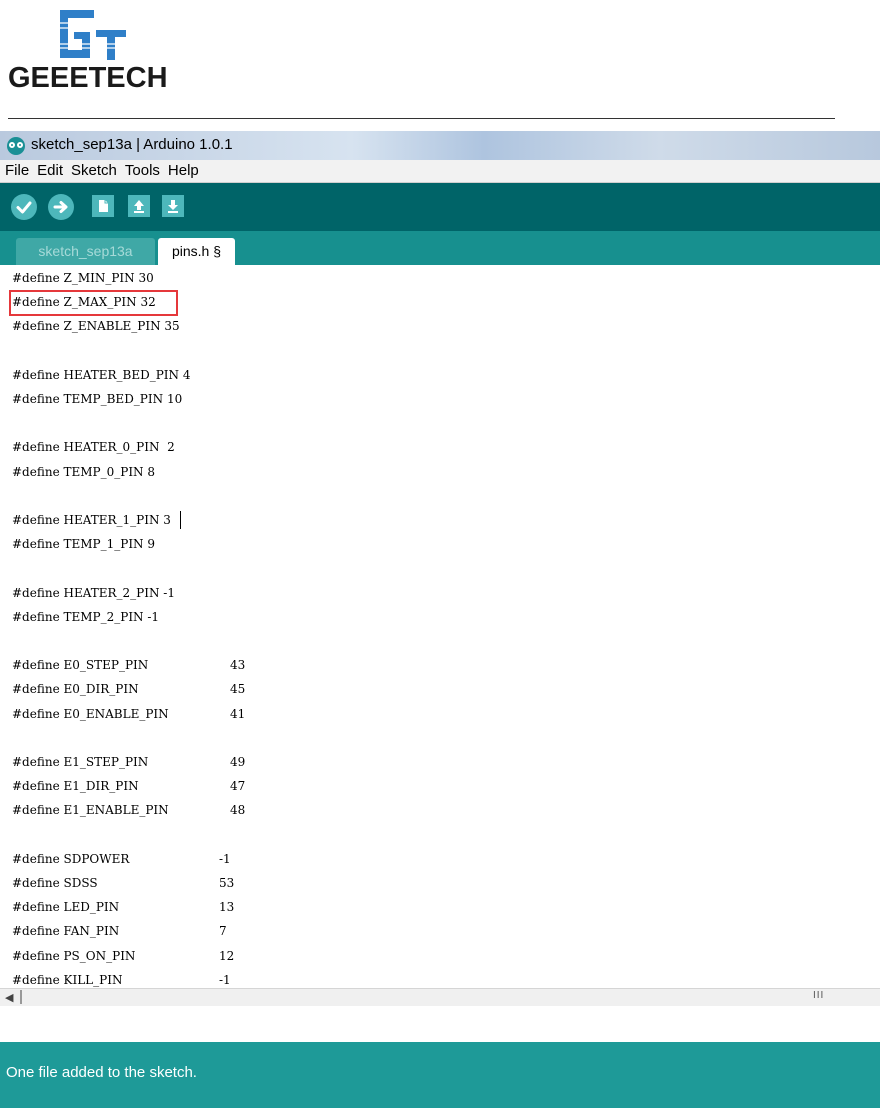  I want to click on geeetech-logo: GEEETECH, so click(98, 49).